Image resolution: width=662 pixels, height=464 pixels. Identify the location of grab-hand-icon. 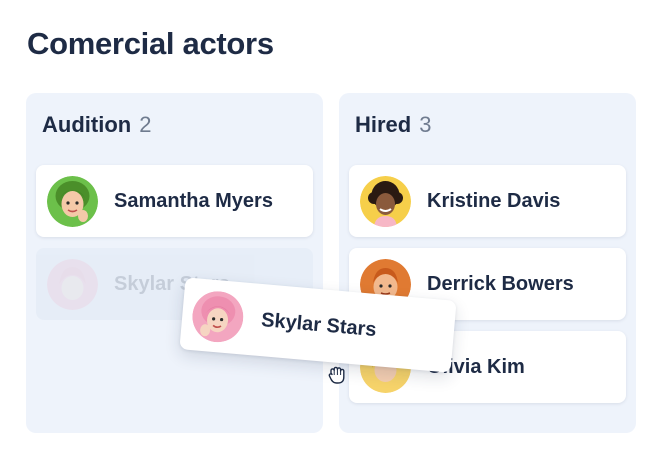
(337, 374).